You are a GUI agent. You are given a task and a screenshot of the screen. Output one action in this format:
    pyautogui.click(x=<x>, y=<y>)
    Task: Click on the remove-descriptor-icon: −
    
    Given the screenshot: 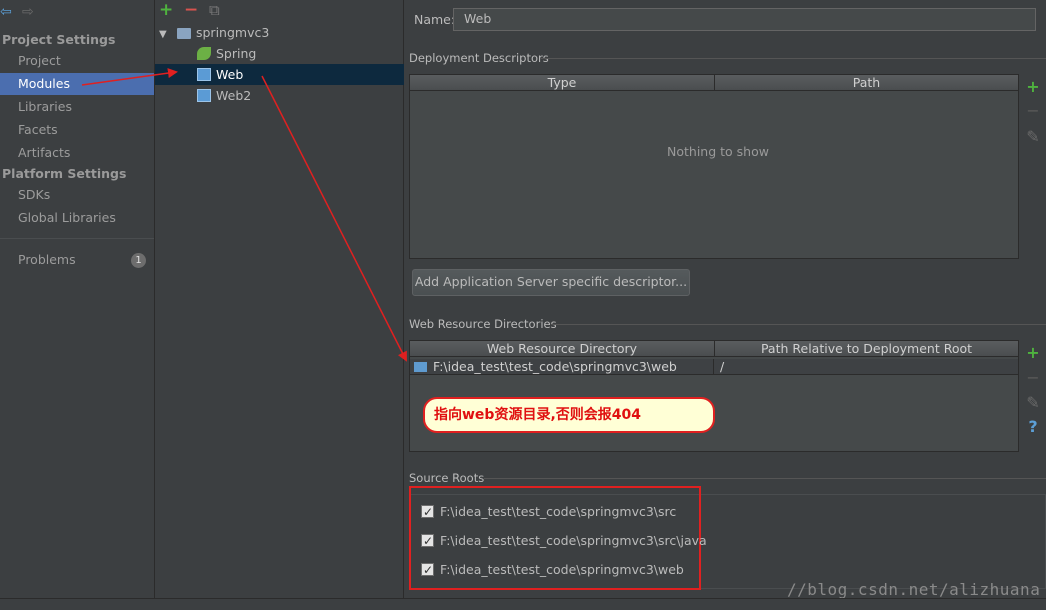 What is the action you would take?
    pyautogui.click(x=1033, y=111)
    